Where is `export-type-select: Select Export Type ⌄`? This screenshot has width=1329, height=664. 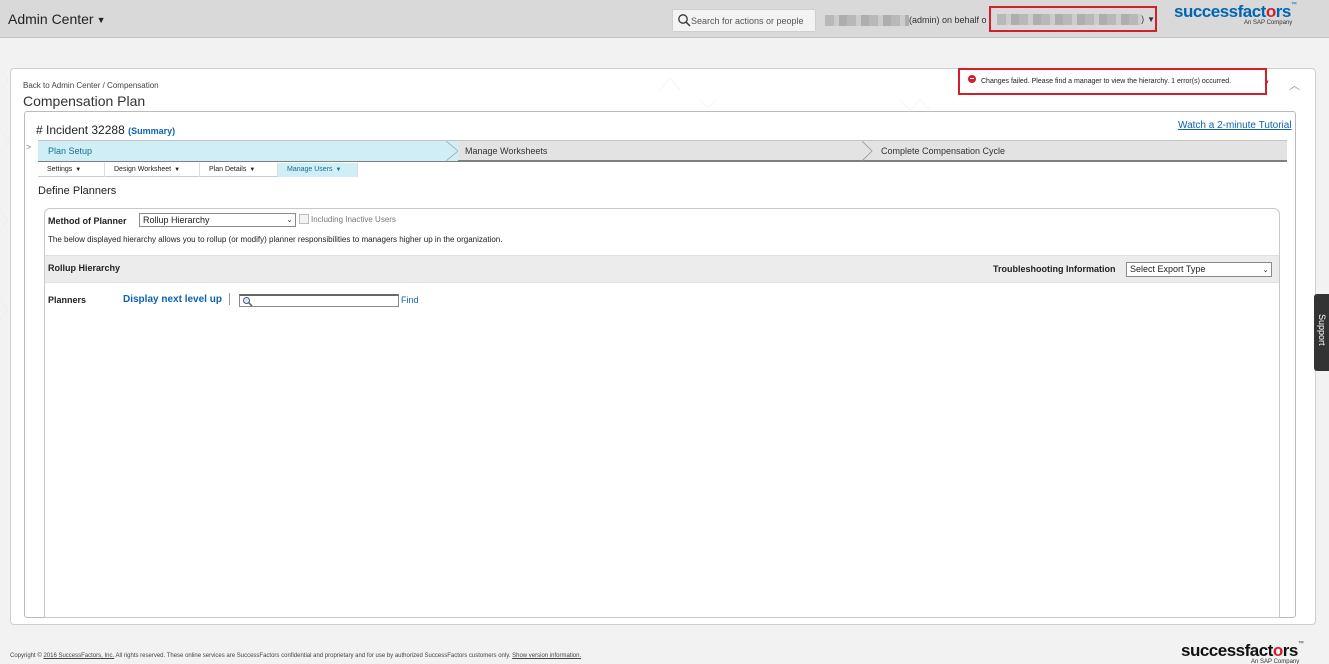 export-type-select: Select Export Type ⌄ is located at coordinates (1199, 269).